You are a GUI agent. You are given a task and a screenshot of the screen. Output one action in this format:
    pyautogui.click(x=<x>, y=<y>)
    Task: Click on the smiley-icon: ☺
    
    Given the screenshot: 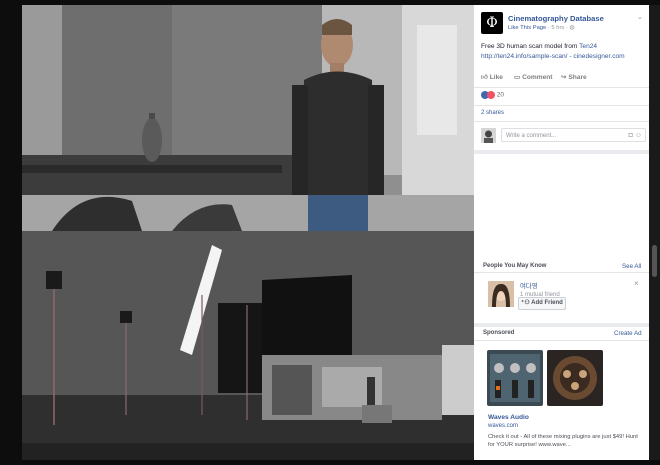 What is the action you would take?
    pyautogui.click(x=638, y=135)
    